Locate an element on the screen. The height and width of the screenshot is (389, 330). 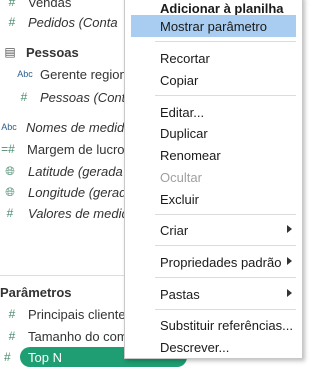
menu-item-label: Mostrar parâmetro is located at coordinates (213, 26).